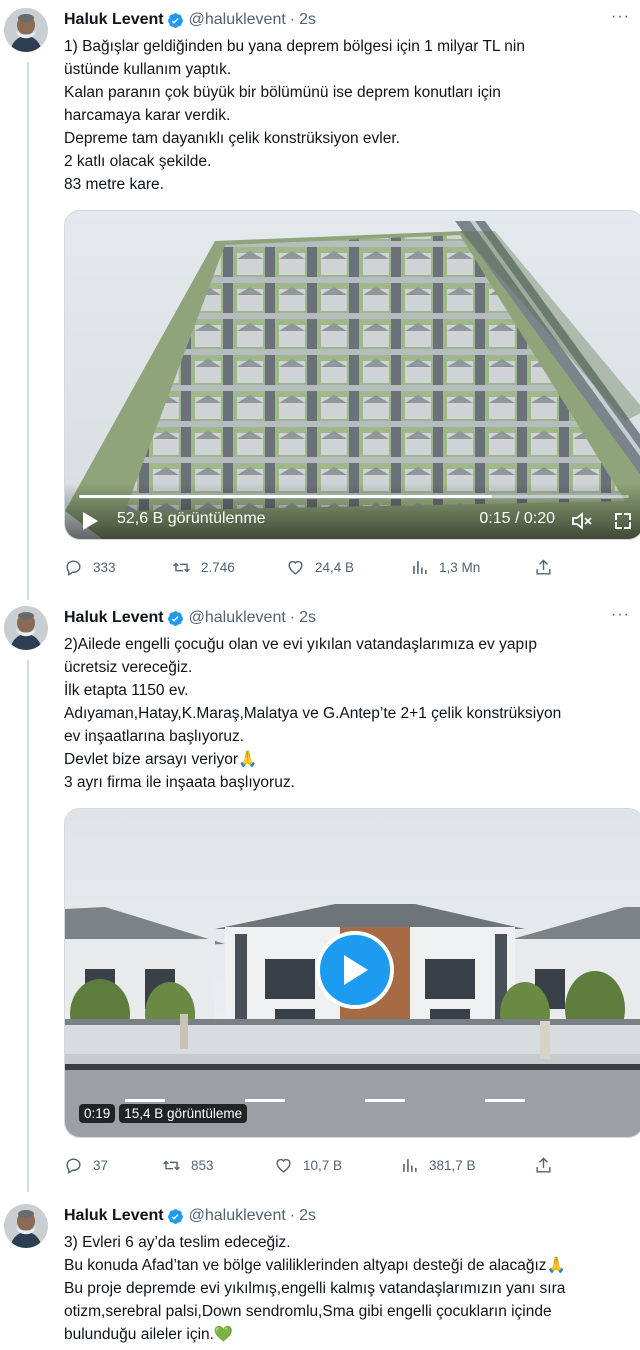  I want to click on text-line: üstünde kullanım yaptık., so click(148, 69).